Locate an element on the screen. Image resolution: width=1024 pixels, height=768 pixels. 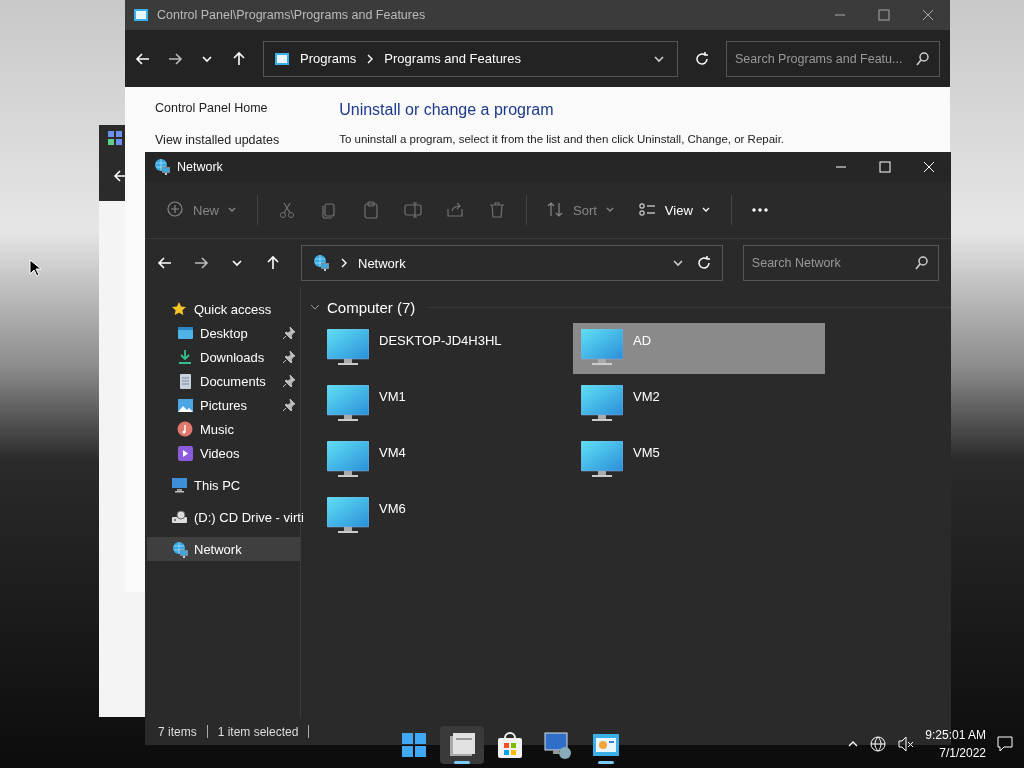
sidebar-item: Quick access is located at coordinates (223, 309).